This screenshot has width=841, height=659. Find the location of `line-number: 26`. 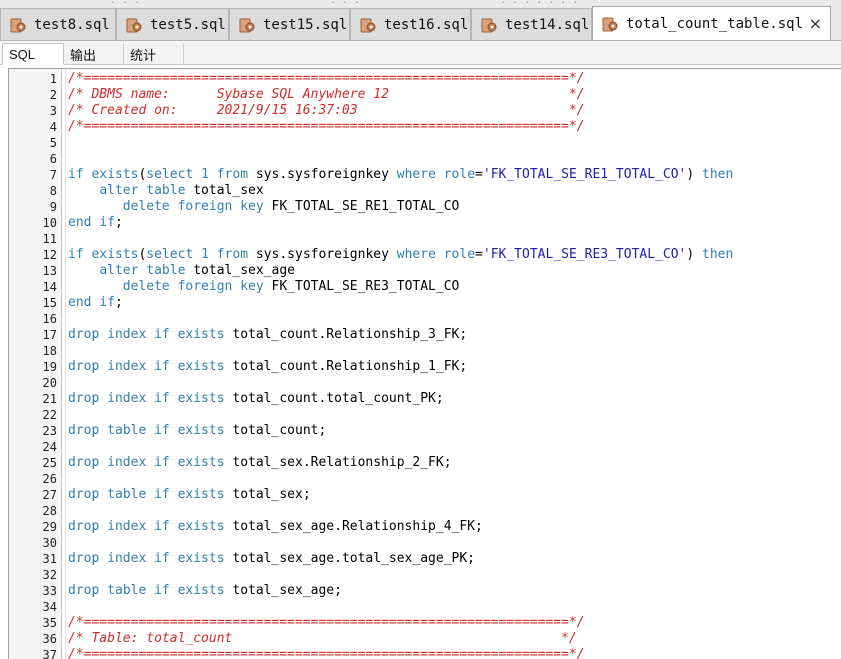

line-number: 26 is located at coordinates (49, 479).